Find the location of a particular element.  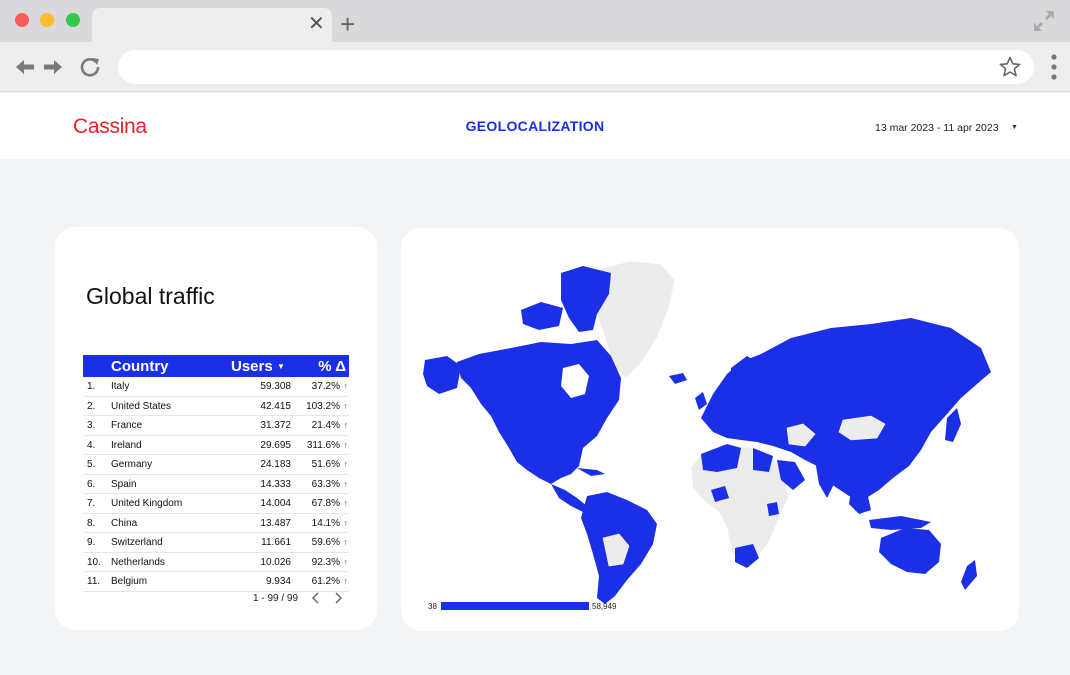

row-country: United States is located at coordinates (141, 406).